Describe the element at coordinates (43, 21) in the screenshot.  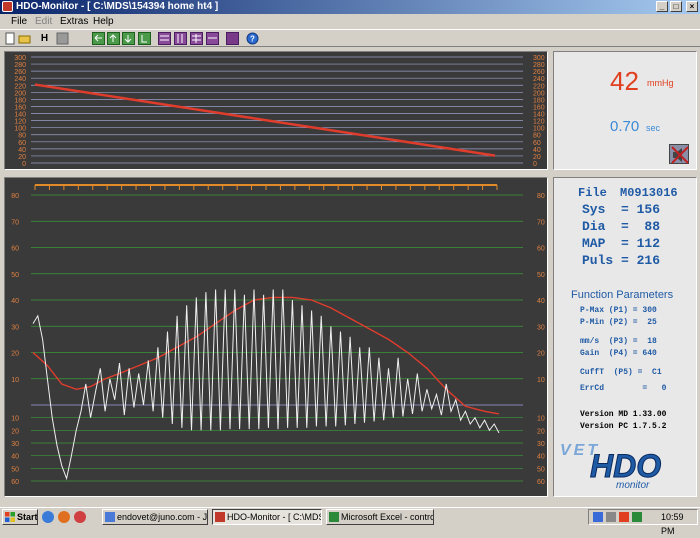
I see `menu-edit: Edit` at that location.